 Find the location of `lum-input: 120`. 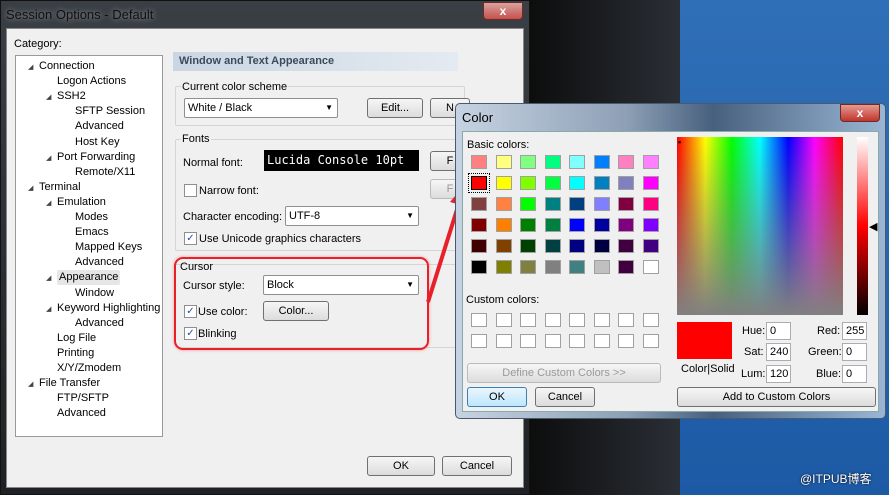

lum-input: 120 is located at coordinates (778, 374).